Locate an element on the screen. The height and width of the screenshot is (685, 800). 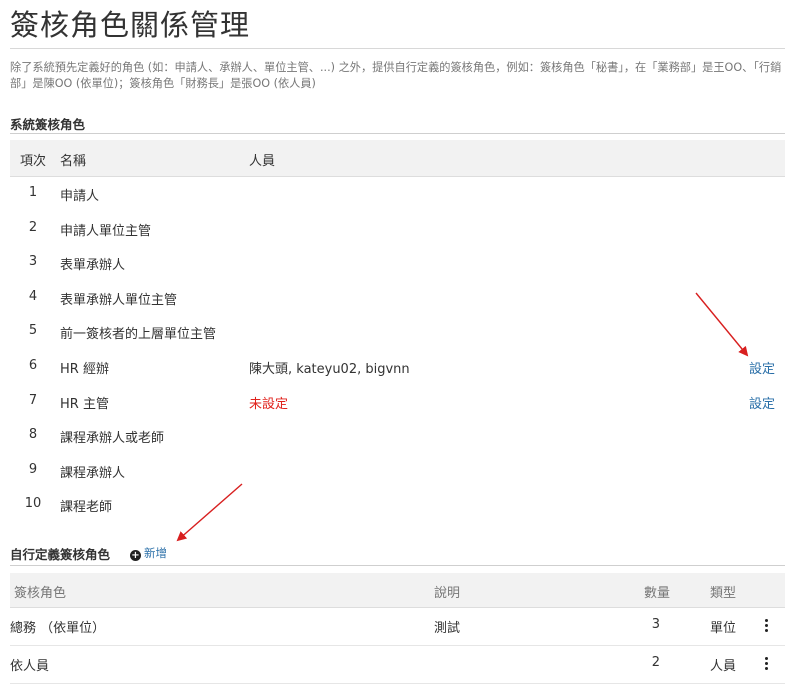
row-no: 10 is located at coordinates (33, 504).